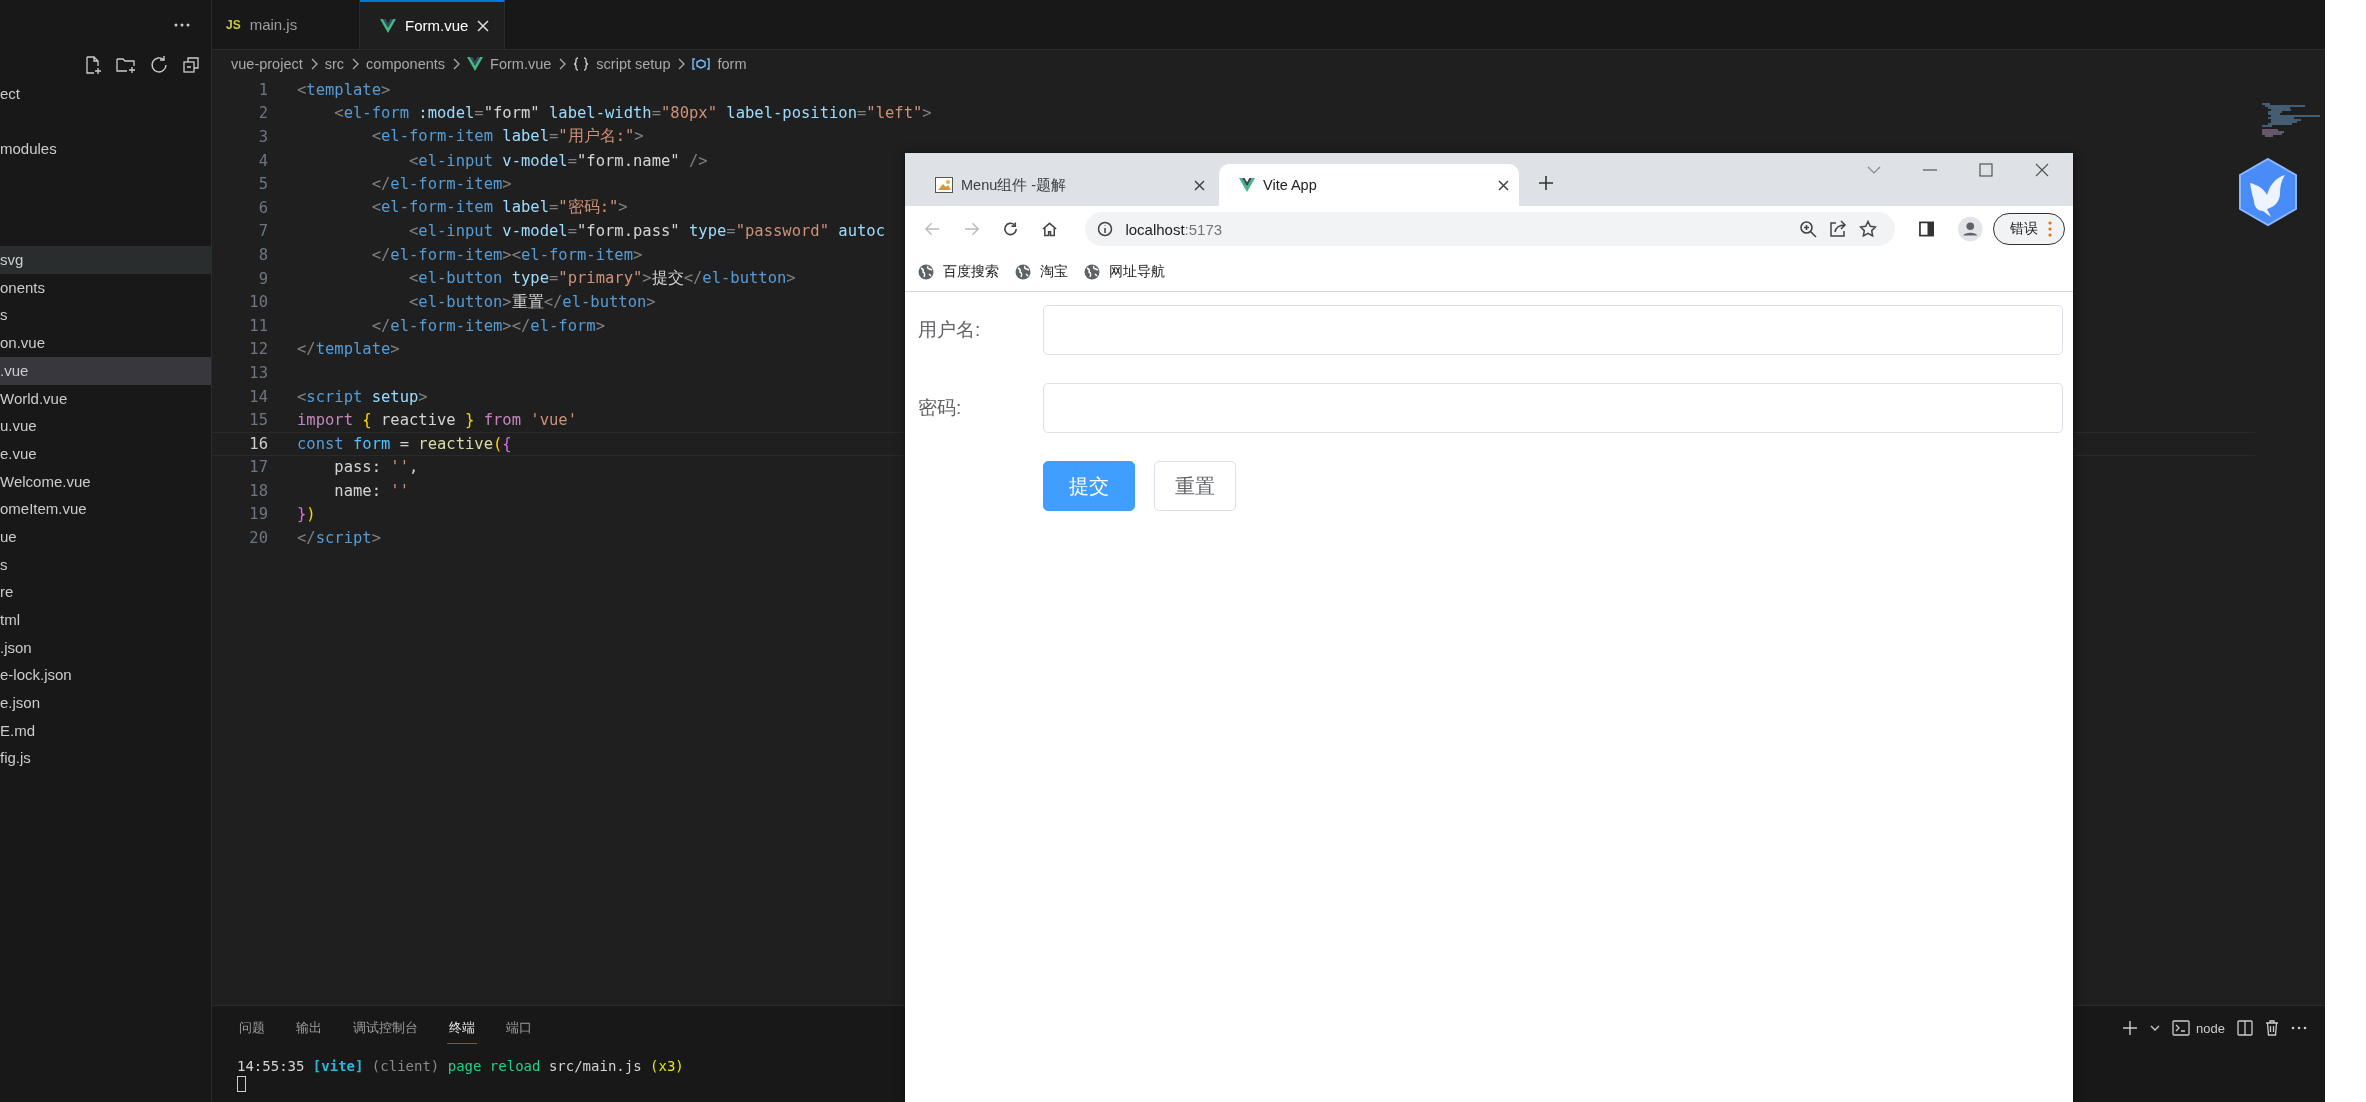 The width and height of the screenshot is (2366, 1102). I want to click on new-folder-icon, so click(126, 65).